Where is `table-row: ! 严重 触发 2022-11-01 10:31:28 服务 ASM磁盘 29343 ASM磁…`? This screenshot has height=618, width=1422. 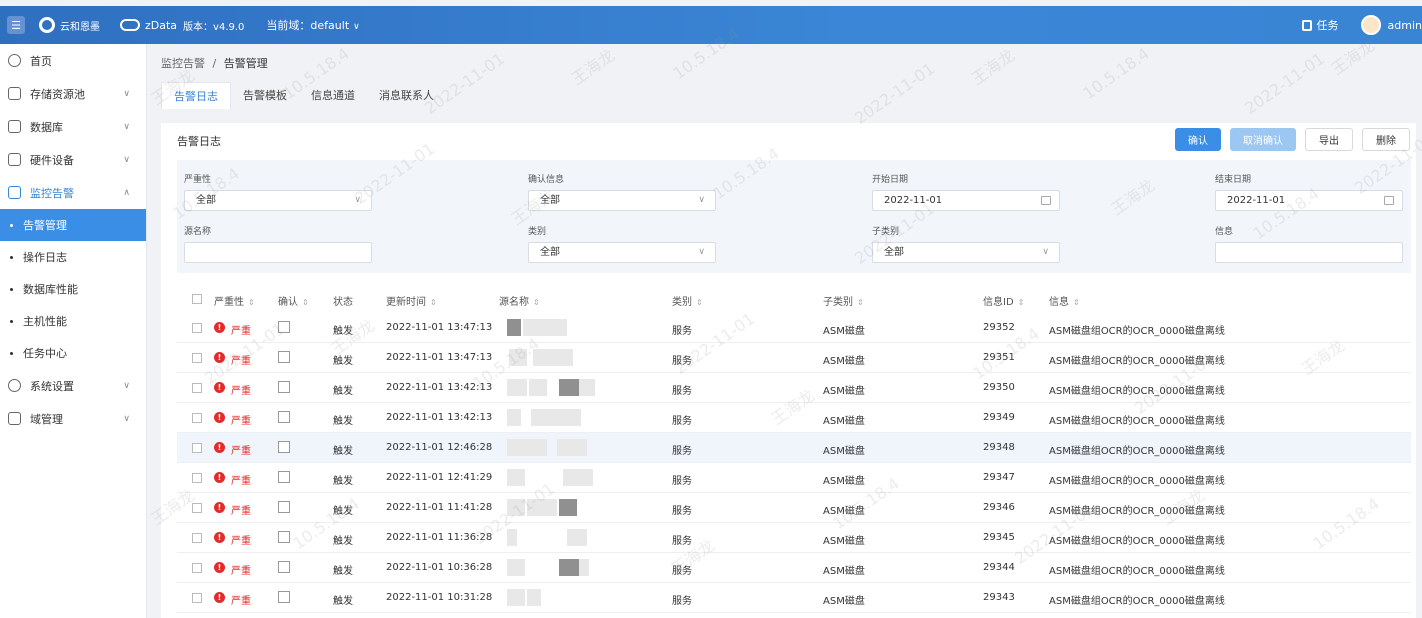
table-row: ! 严重 触发 2022-11-01 10:31:28 服务 ASM磁盘 29343 ASM磁… is located at coordinates (794, 598).